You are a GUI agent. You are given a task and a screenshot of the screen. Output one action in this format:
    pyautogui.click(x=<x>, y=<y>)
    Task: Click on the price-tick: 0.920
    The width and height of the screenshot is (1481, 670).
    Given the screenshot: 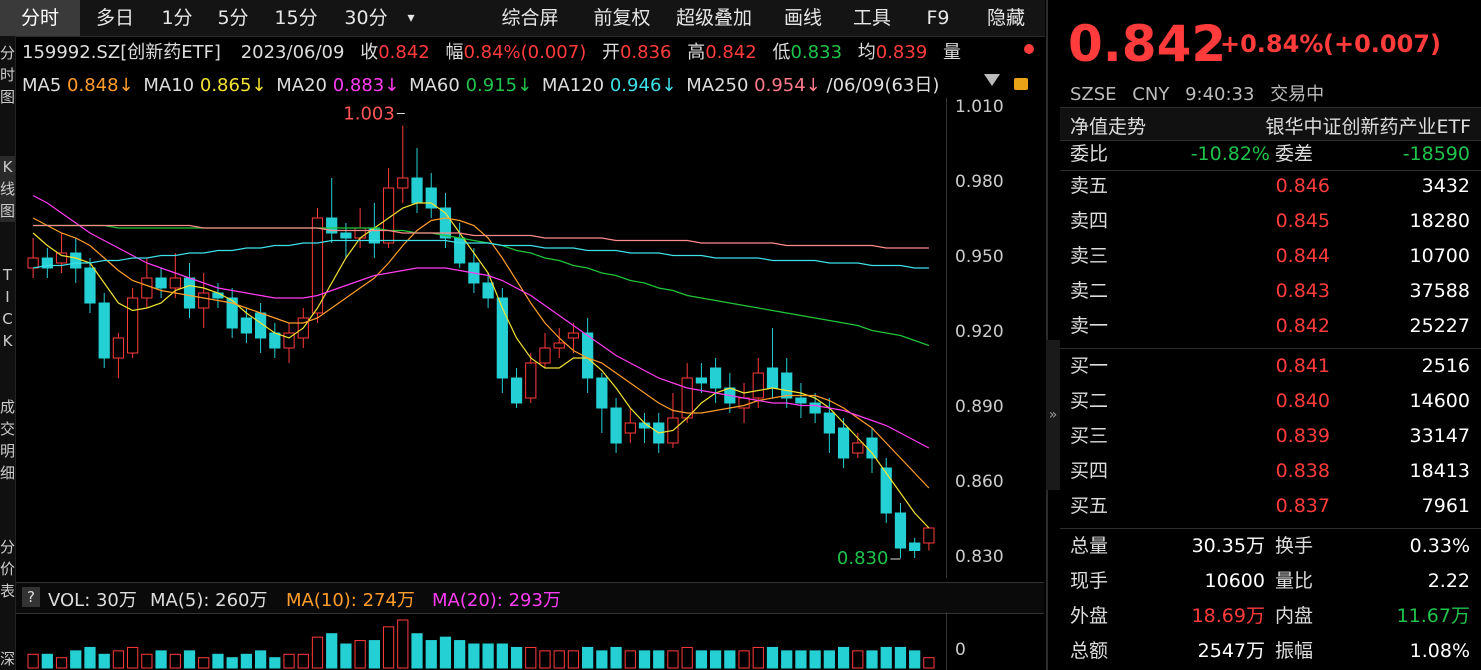 What is the action you would take?
    pyautogui.click(x=979, y=332)
    